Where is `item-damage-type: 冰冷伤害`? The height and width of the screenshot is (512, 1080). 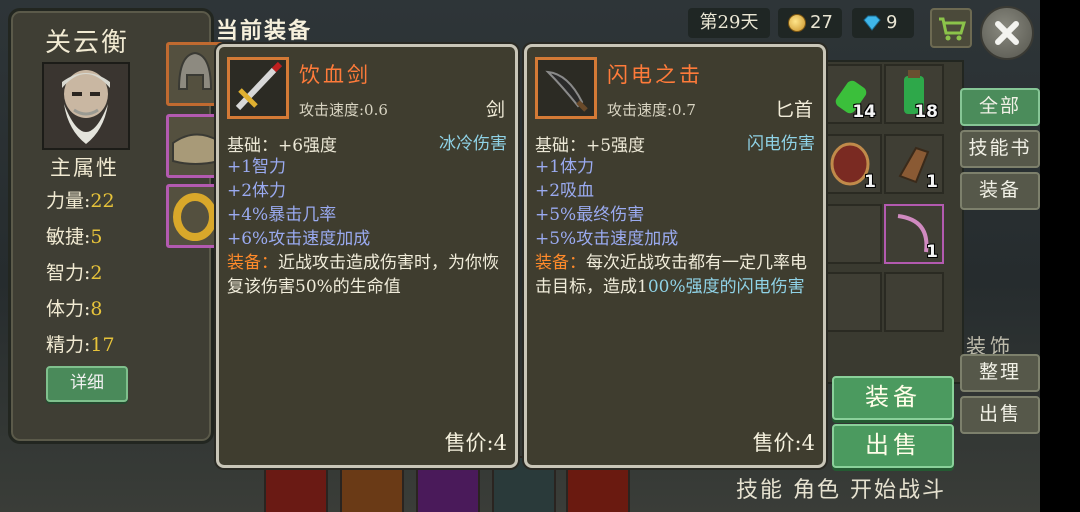 item-damage-type: 冰冷伤害 is located at coordinates (473, 144).